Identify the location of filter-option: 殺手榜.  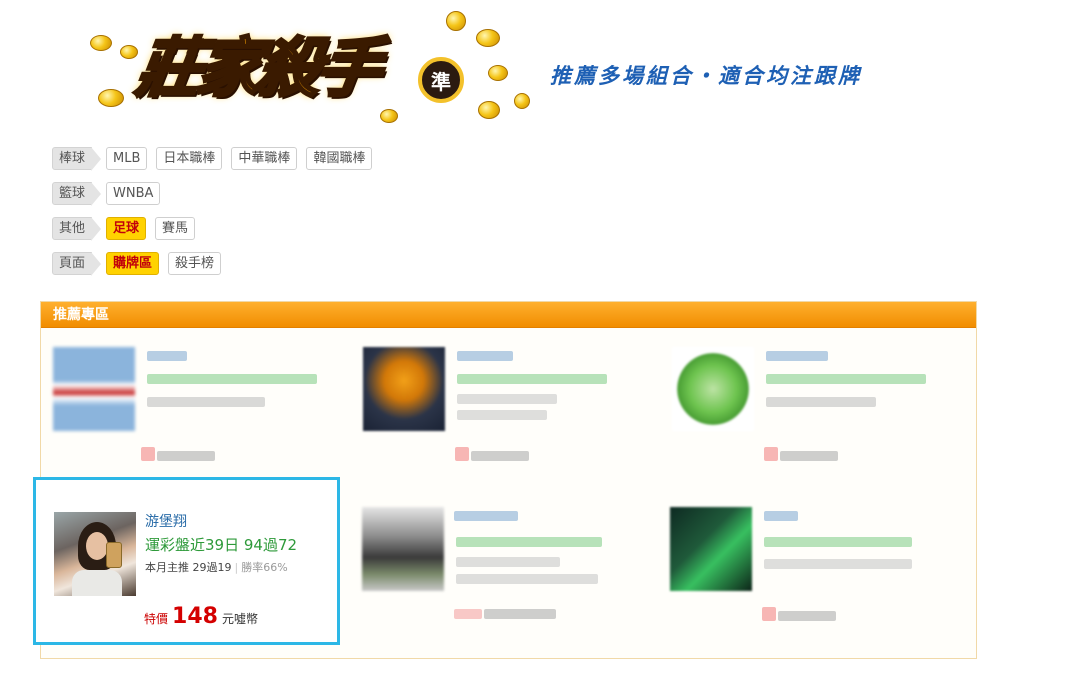
(195, 263).